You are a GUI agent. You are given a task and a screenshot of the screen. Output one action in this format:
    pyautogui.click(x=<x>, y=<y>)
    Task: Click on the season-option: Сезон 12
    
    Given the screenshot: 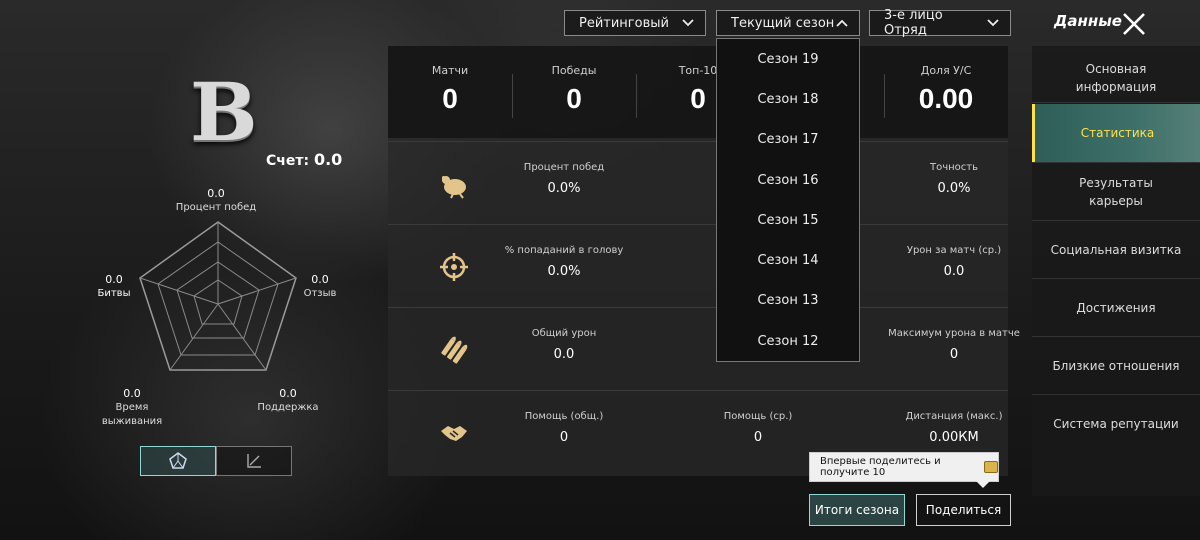 What is the action you would take?
    pyautogui.click(x=788, y=341)
    